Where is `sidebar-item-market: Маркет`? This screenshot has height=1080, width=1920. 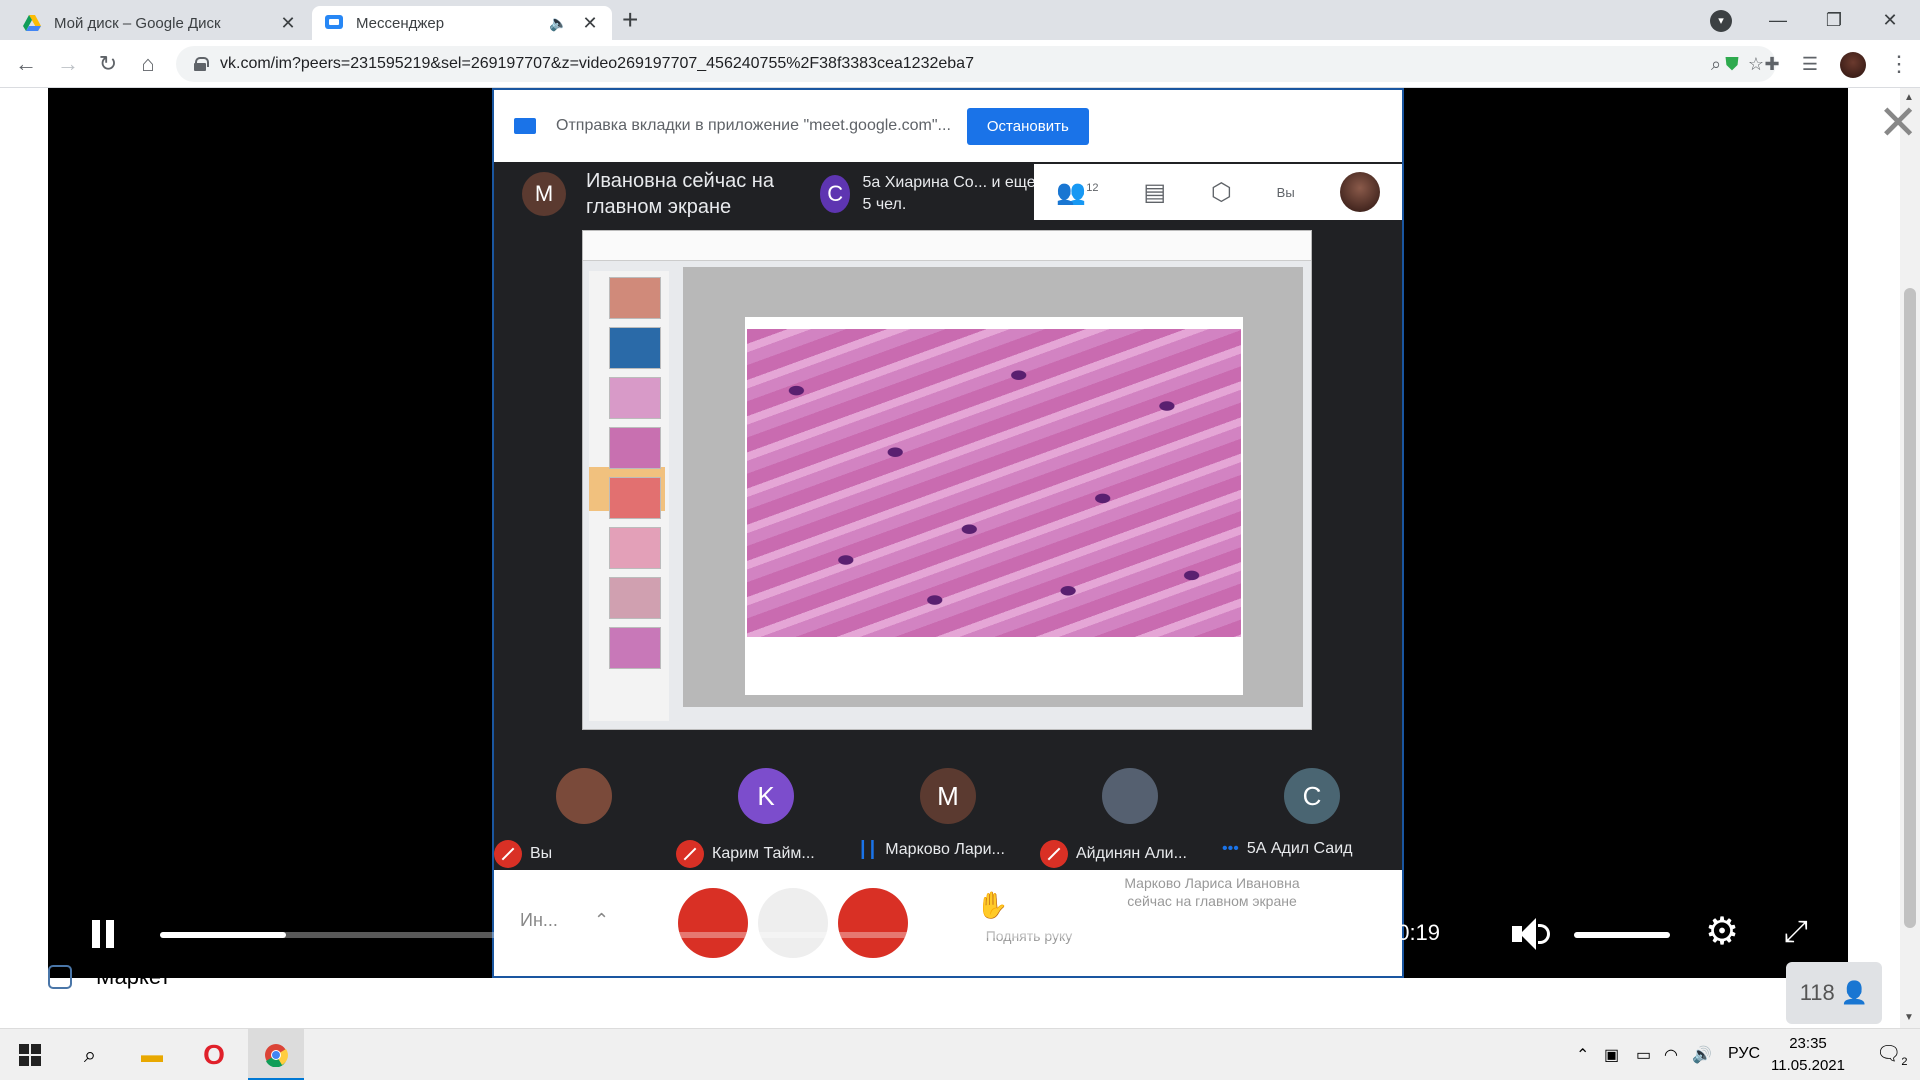
sidebar-item-market: Маркет is located at coordinates (109, 977).